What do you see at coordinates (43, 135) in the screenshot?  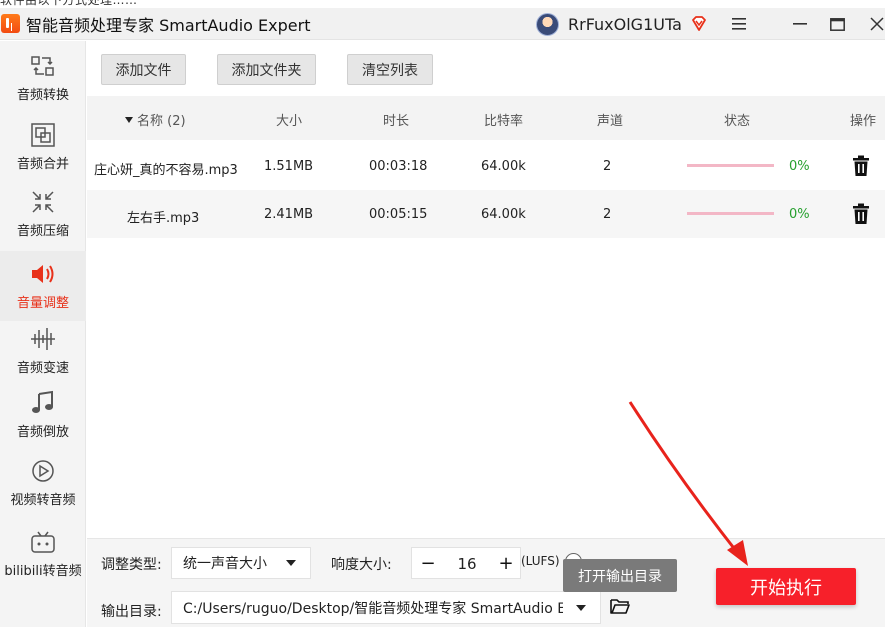 I see `merge-icon` at bounding box center [43, 135].